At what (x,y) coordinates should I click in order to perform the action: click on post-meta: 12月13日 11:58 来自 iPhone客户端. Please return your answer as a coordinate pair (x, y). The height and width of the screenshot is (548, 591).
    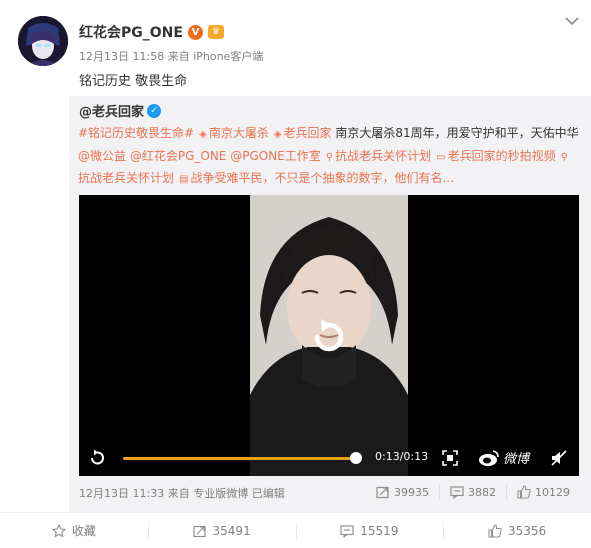
    Looking at the image, I should click on (171, 56).